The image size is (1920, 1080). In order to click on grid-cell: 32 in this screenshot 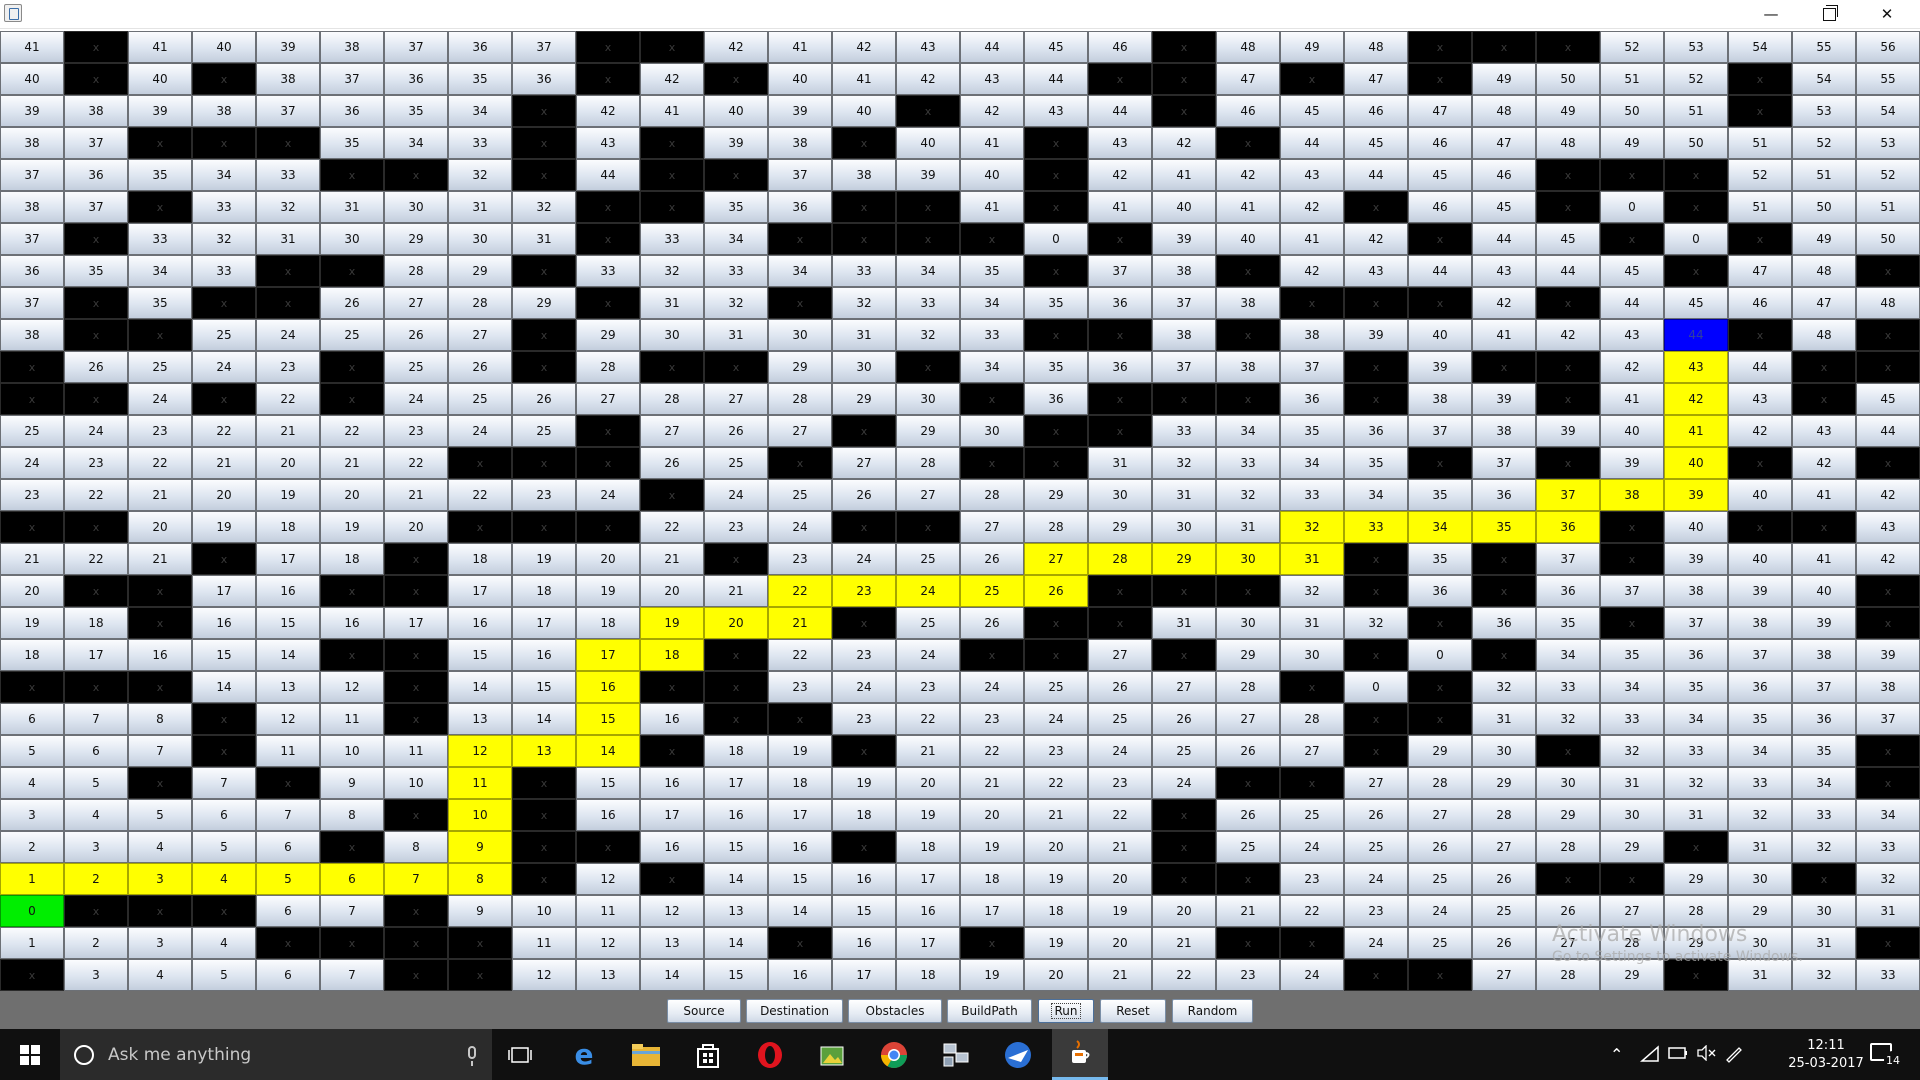, I will do `click(1248, 495)`.